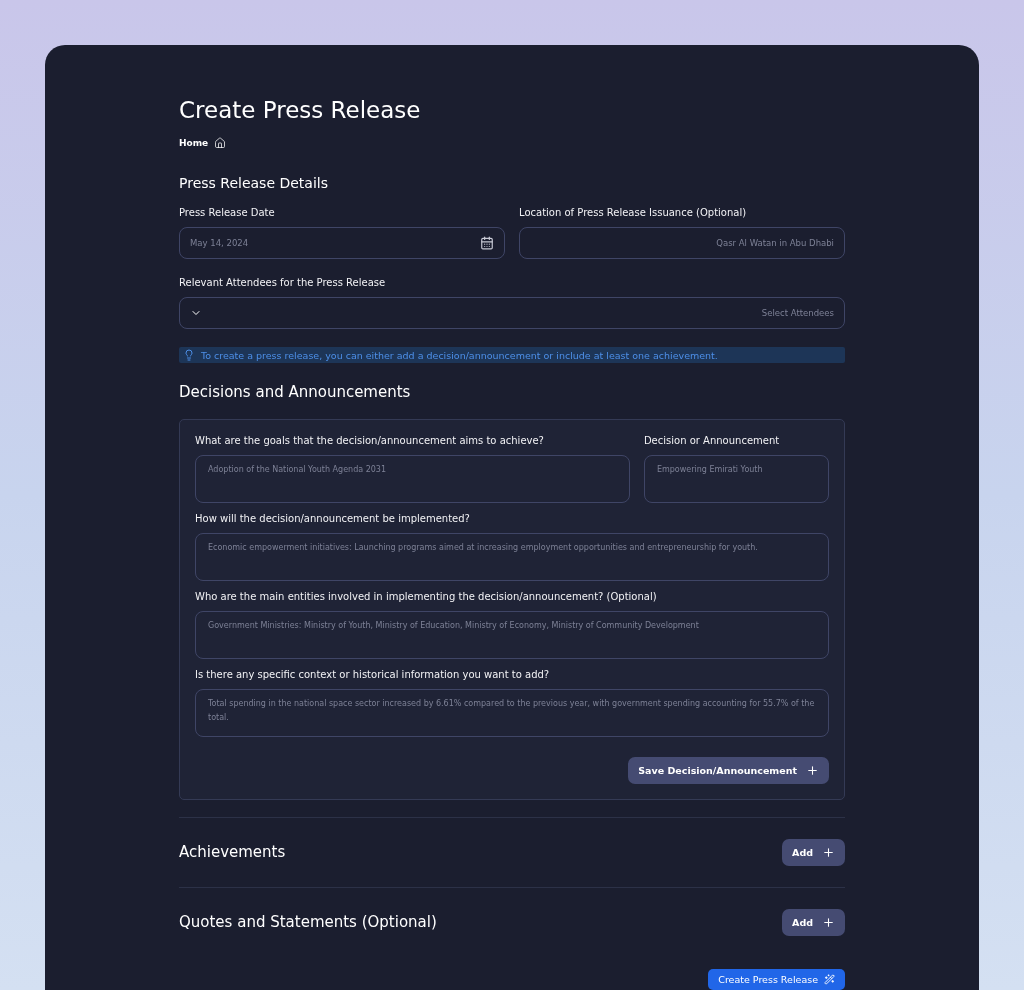 The height and width of the screenshot is (990, 1024). Describe the element at coordinates (333, 518) in the screenshot. I see `field-label: How will the decision/announcement be implemented?` at that location.